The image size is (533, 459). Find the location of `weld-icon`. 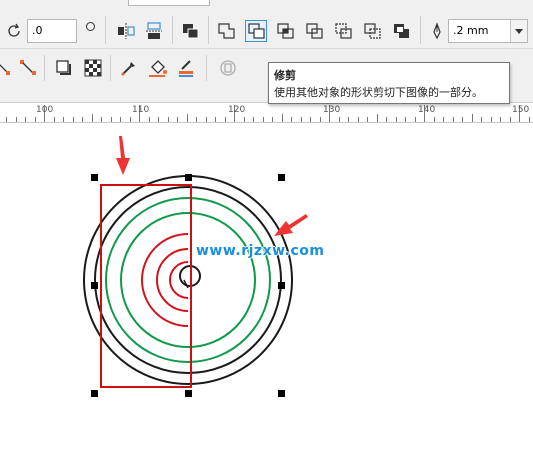

weld-icon is located at coordinates (226, 31).